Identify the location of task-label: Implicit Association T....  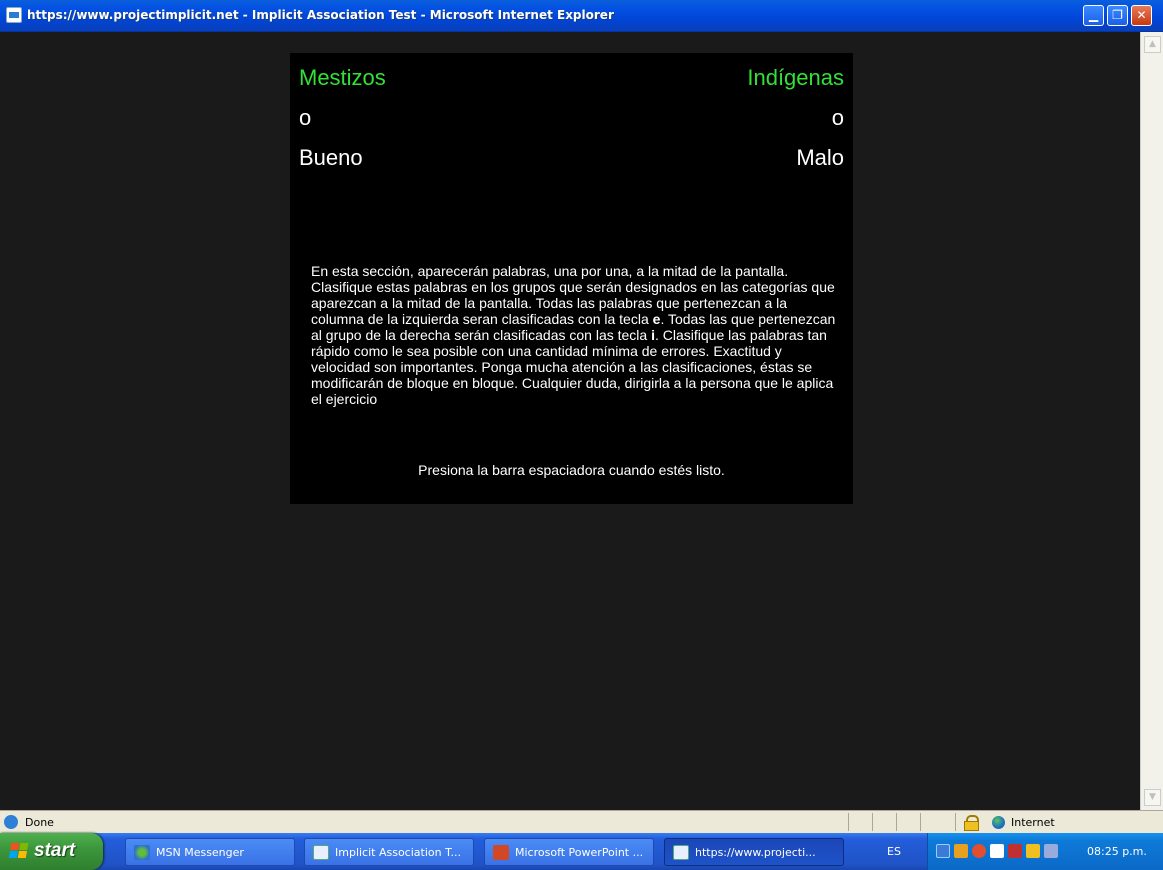
(398, 852).